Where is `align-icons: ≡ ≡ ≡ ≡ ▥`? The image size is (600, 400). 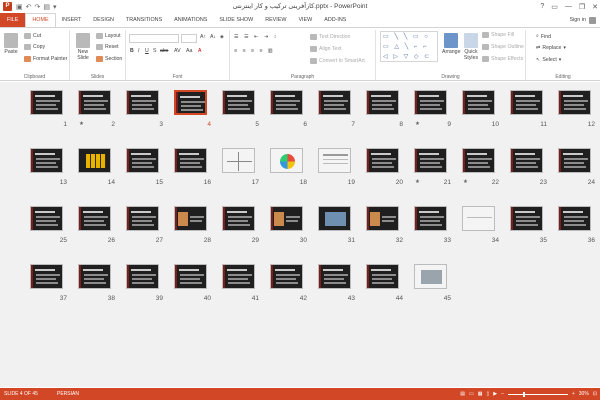
align-icons: ≡ ≡ ≡ ≡ ▥ is located at coordinates (254, 51).